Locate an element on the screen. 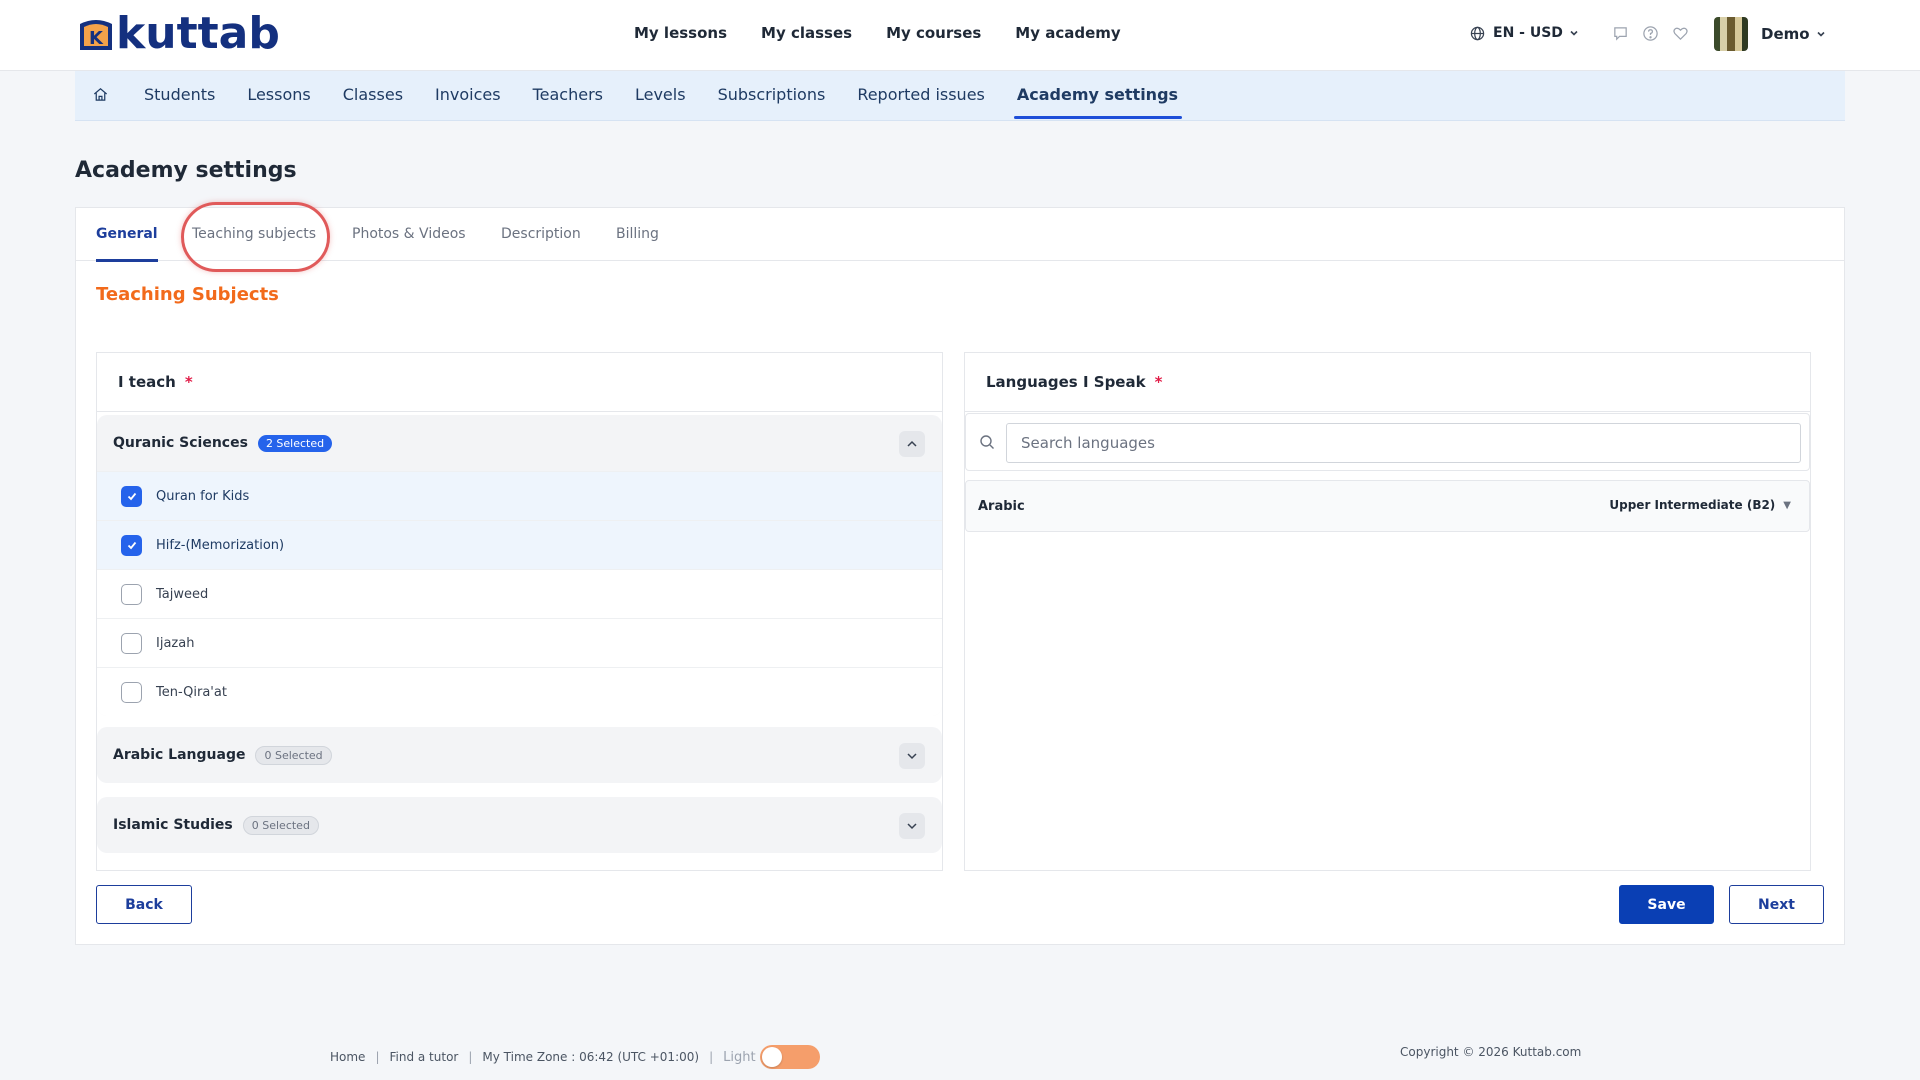 The height and width of the screenshot is (1080, 1920). logo-mark-icon: K is located at coordinates (96, 35).